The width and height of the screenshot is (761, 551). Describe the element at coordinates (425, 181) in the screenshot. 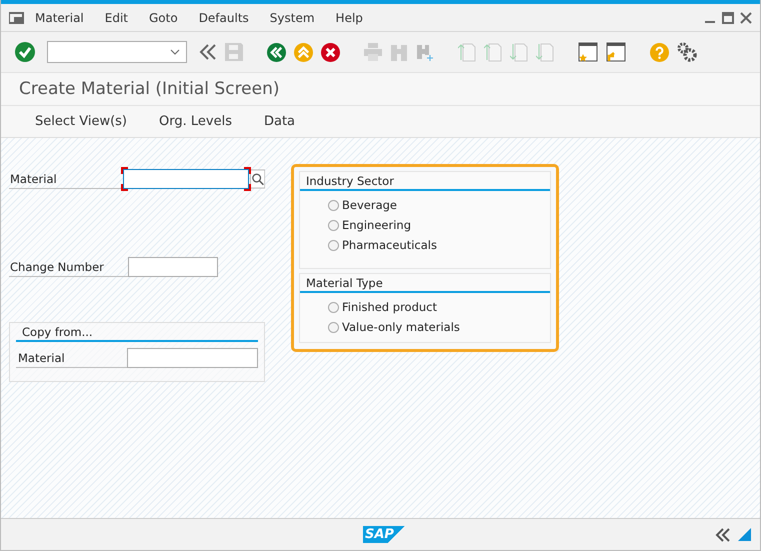

I see `group-title: Industry Sector` at that location.